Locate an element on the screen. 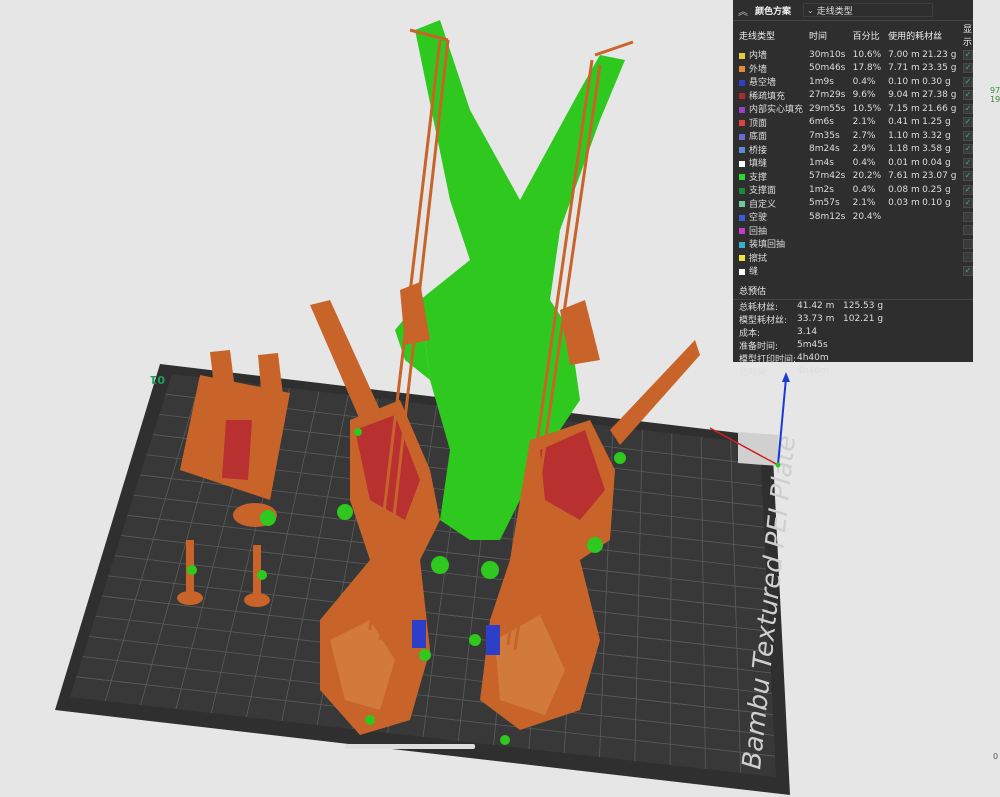 The image size is (1000, 797). filament-weight: 27.38 g is located at coordinates (939, 95).